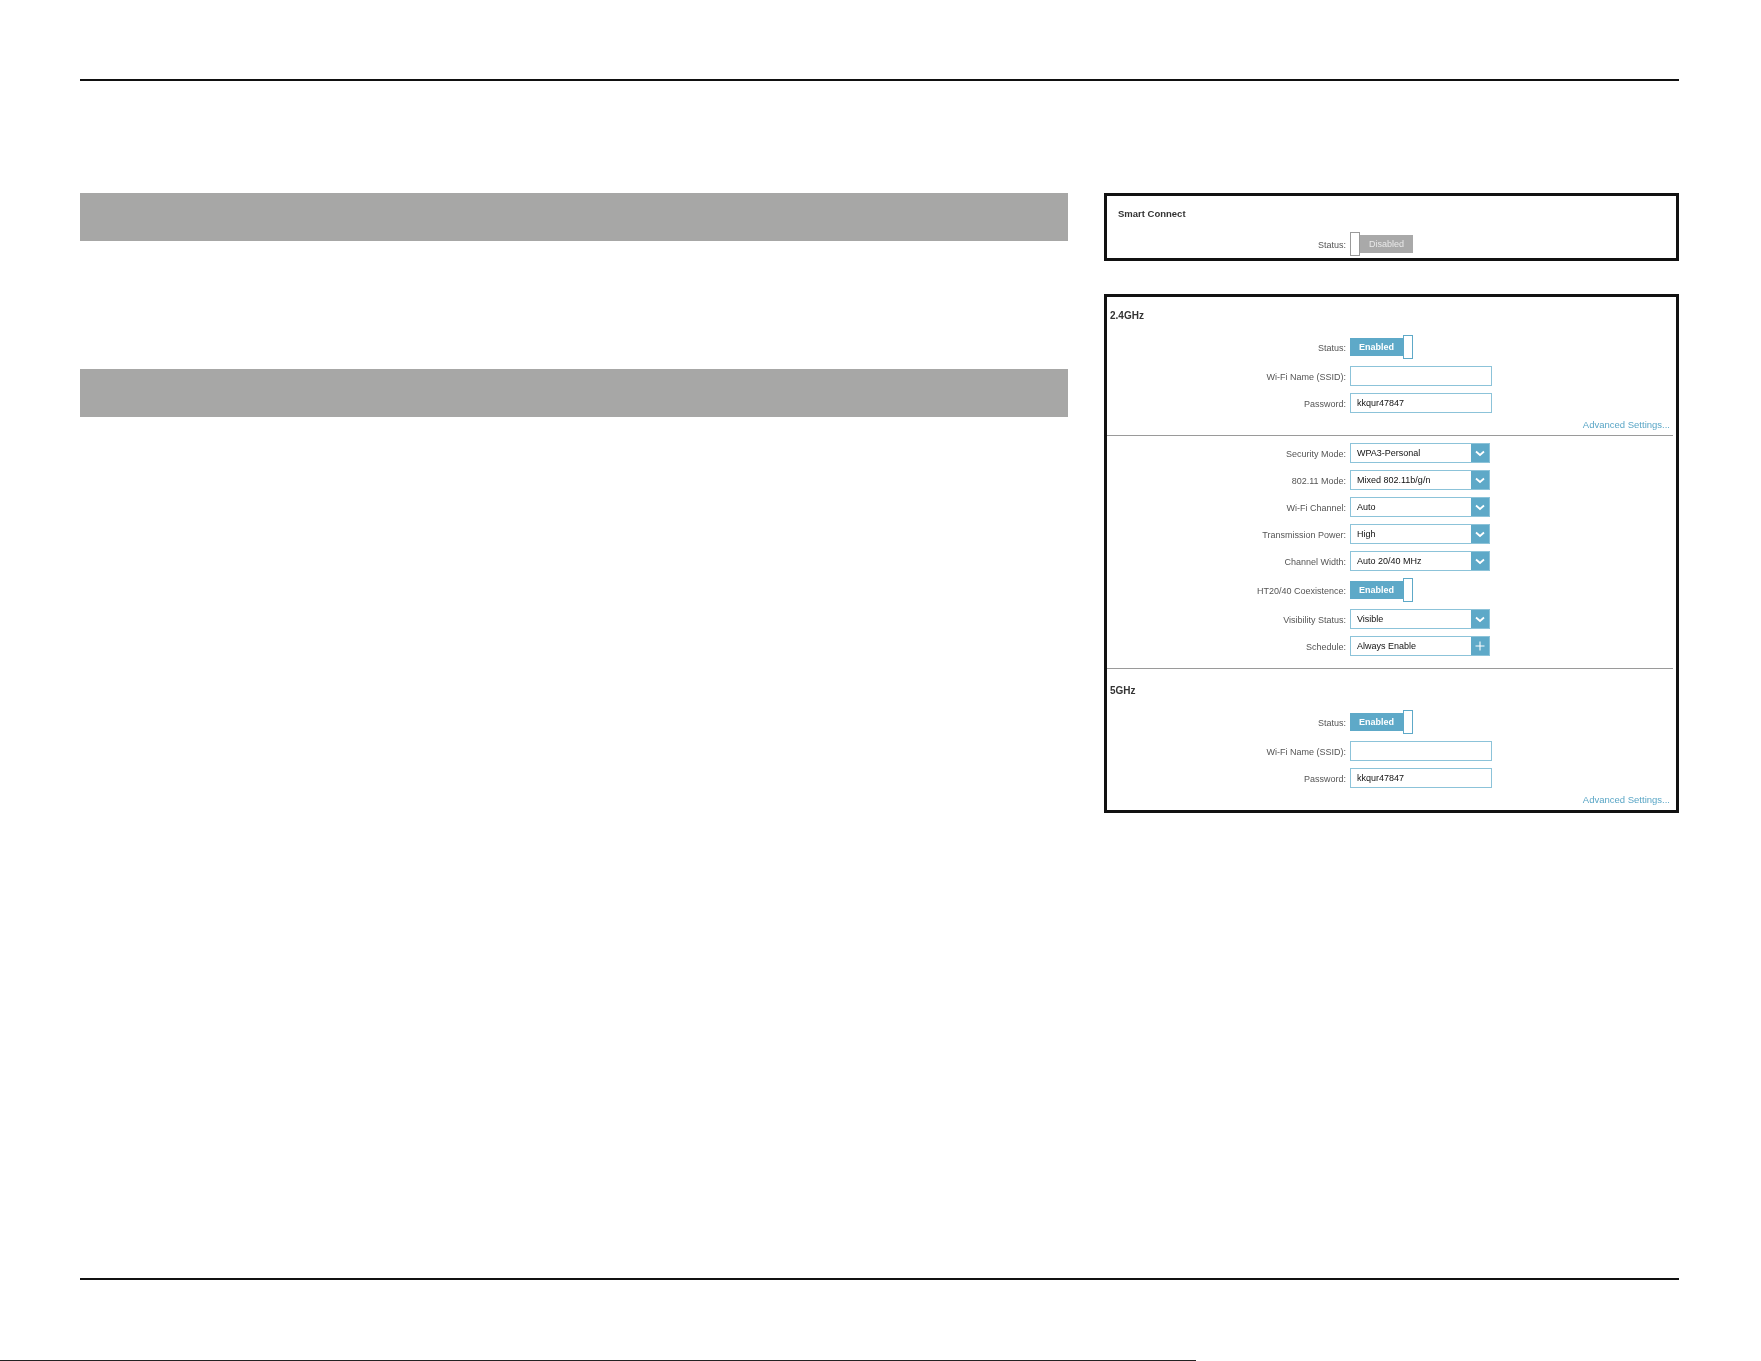 The height and width of the screenshot is (1361, 1761). Describe the element at coordinates (1301, 591) in the screenshot. I see `field-label: HT20/40 Coexistence:` at that location.